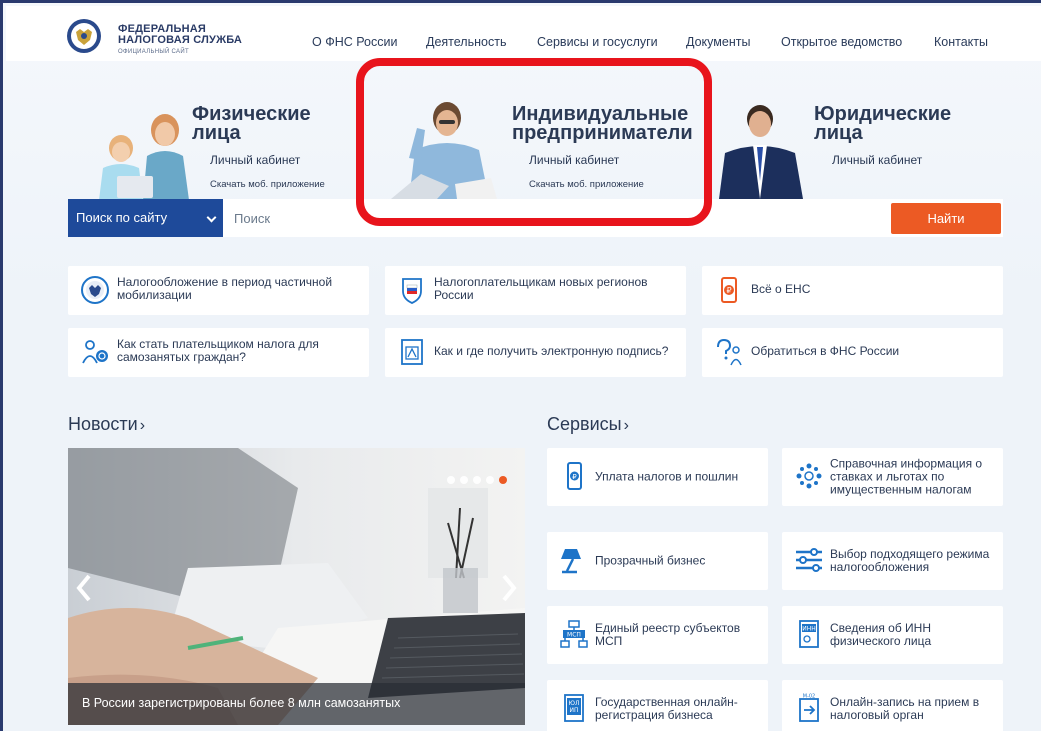 This screenshot has height=731, width=1041. I want to click on service-sme-registry: МСП Единый реестр субъектов МСП, so click(657, 635).